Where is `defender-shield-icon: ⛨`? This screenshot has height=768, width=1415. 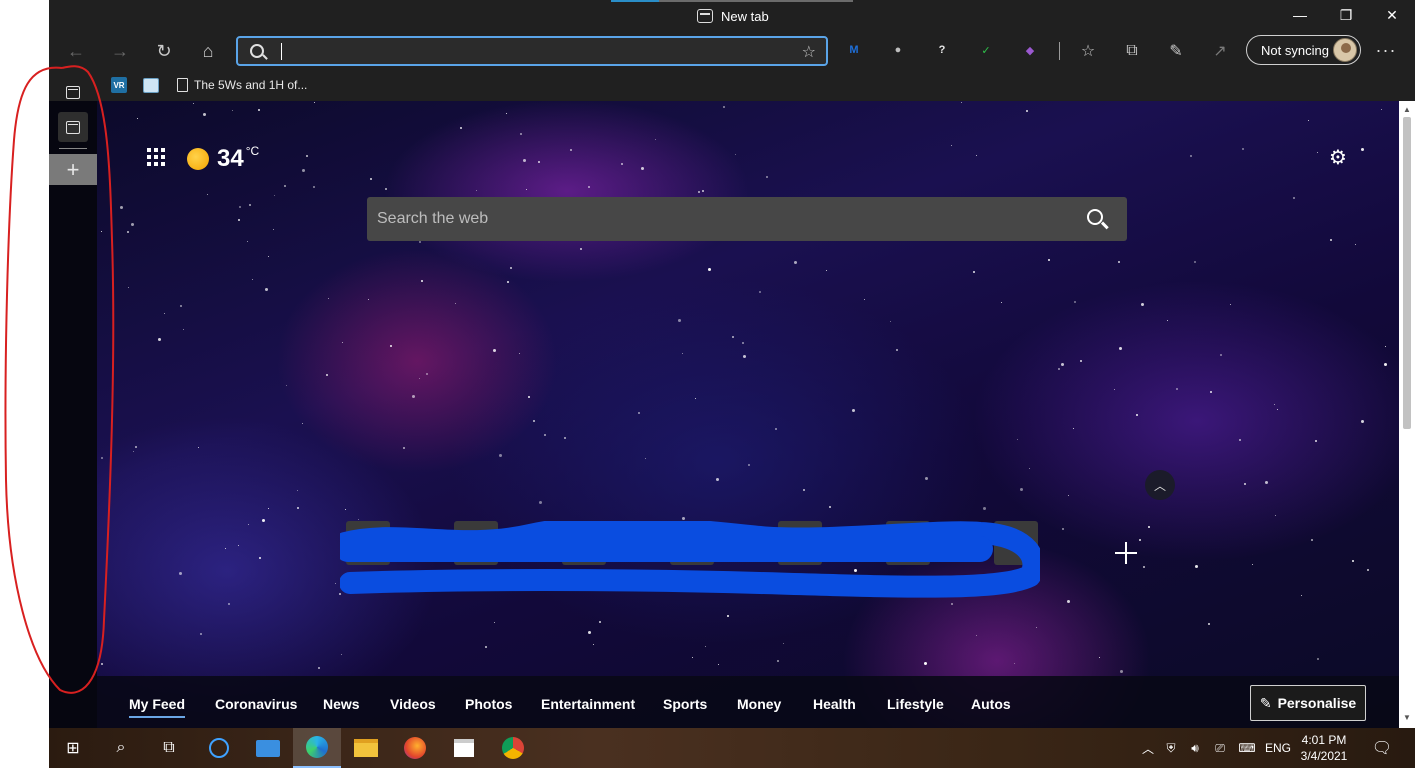
defender-shield-icon: ⛨ is located at coordinates (1171, 748).